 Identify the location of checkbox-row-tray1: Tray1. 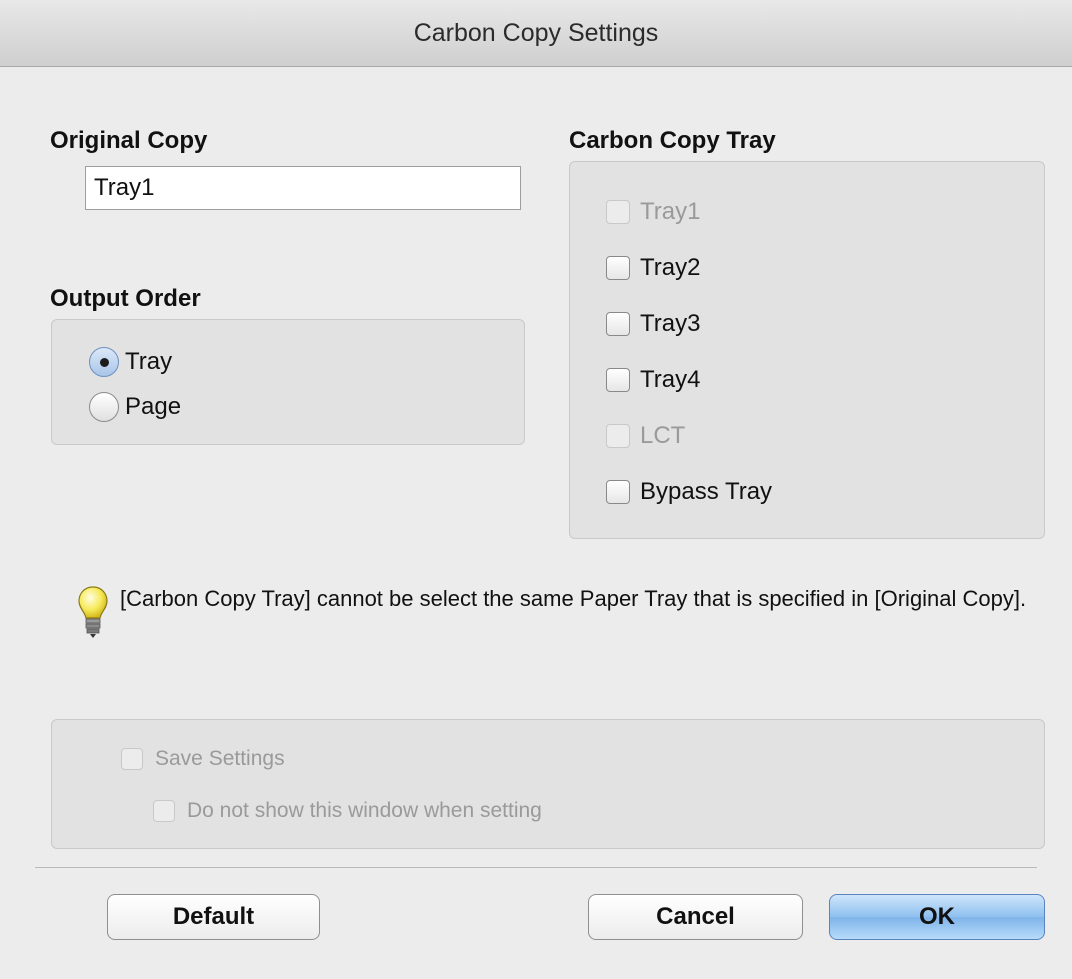
(653, 212).